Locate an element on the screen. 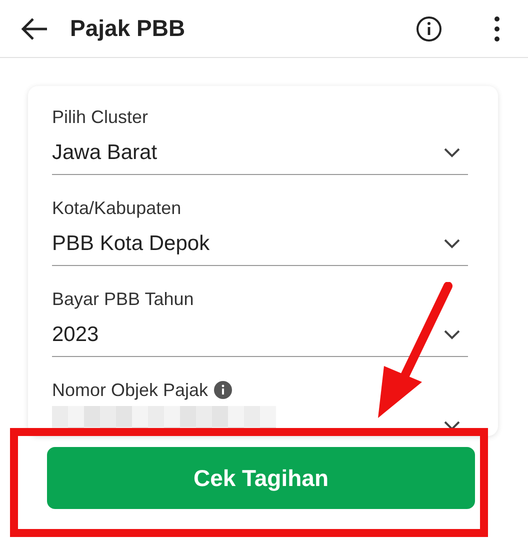  field-label: Bayar PBB Tahun is located at coordinates (123, 299).